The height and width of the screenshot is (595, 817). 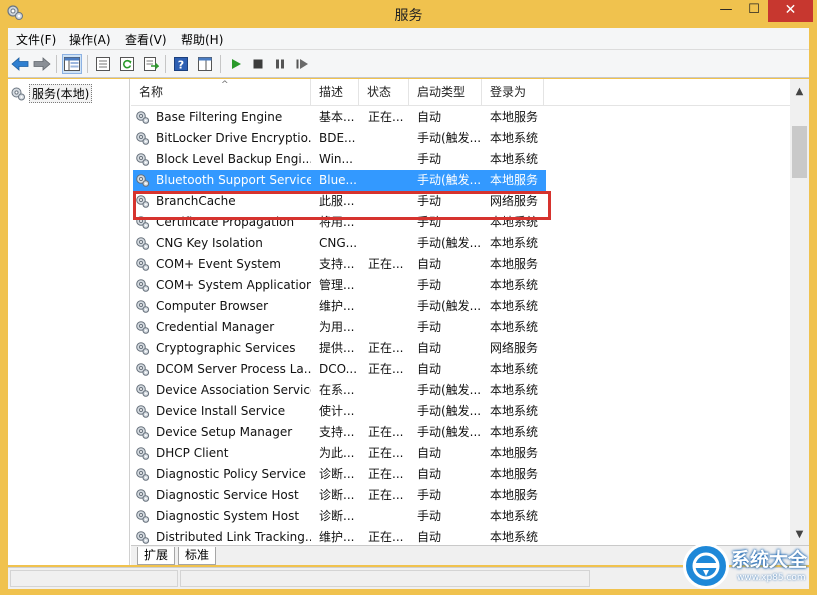 What do you see at coordinates (146, 39) in the screenshot?
I see `menu-view: 查看(V)` at bounding box center [146, 39].